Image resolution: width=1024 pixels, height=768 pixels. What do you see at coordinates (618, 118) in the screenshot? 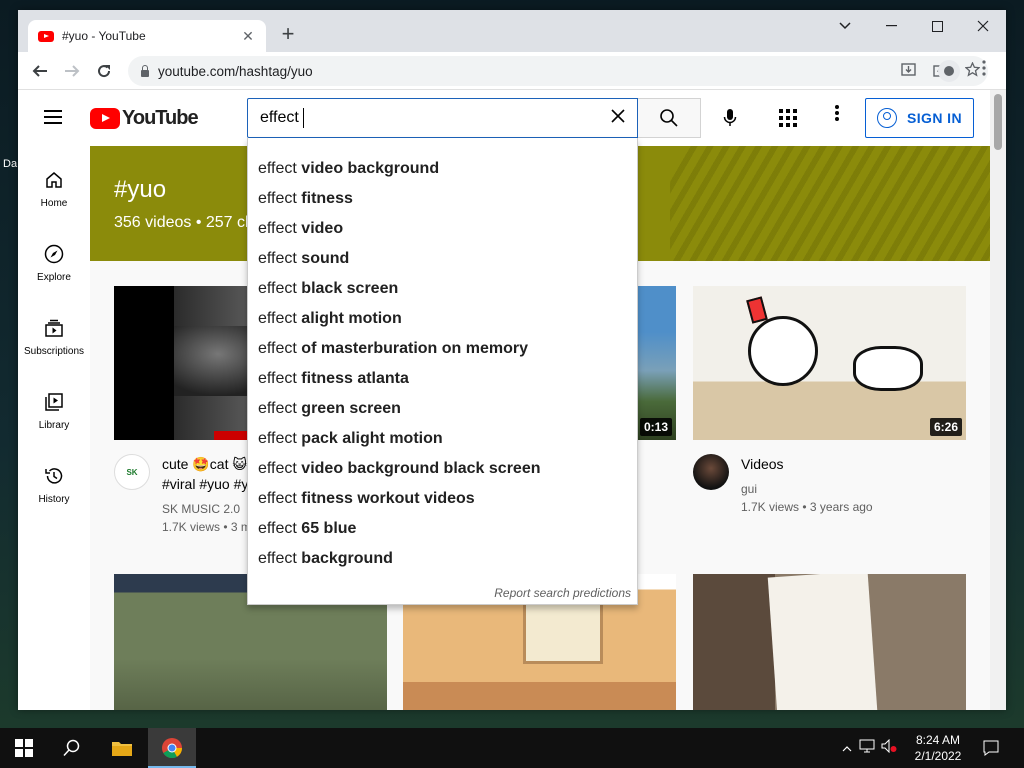
I see `clear-search-icon` at bounding box center [618, 118].